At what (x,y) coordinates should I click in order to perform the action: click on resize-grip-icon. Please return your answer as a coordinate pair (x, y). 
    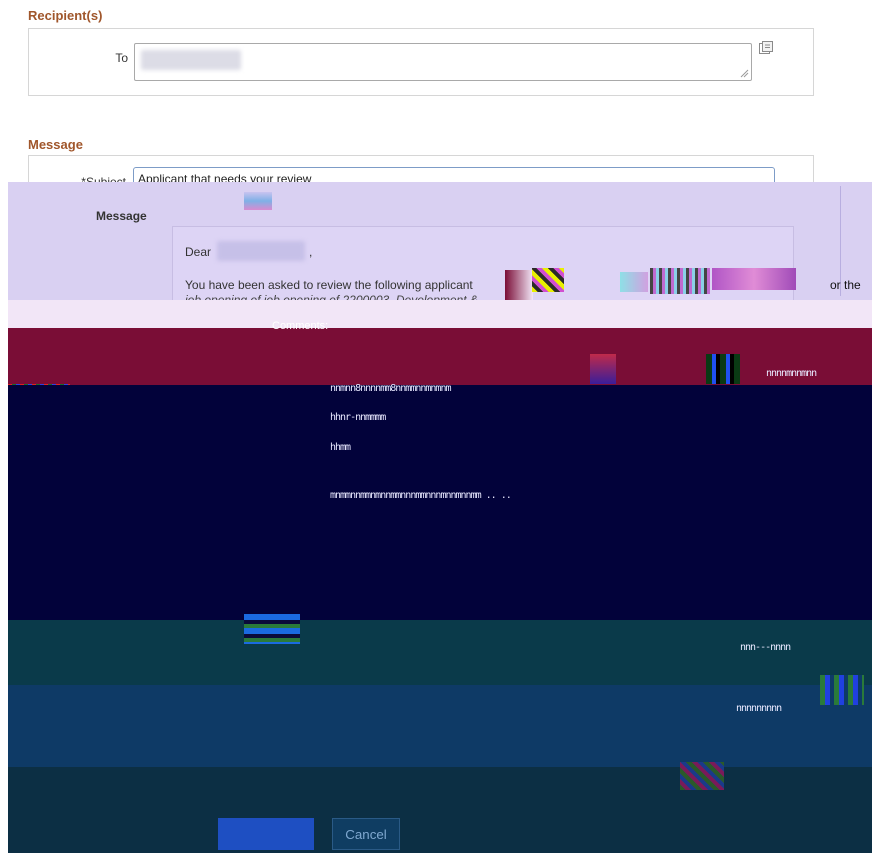
    Looking at the image, I should click on (744, 73).